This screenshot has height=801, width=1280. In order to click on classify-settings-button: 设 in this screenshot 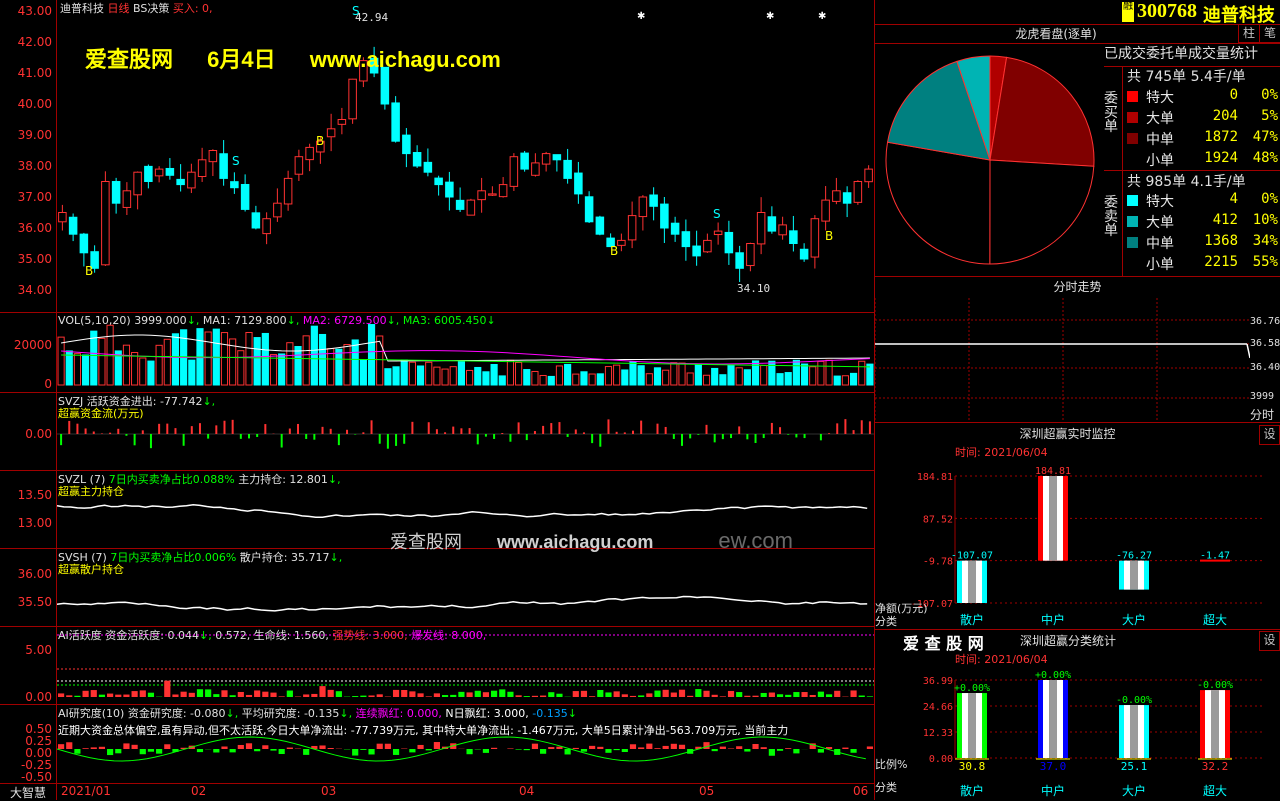, I will do `click(1269, 641)`.